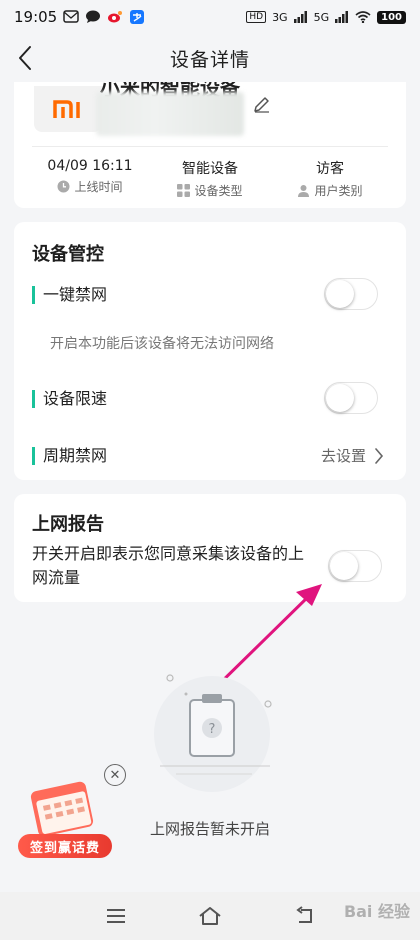 Image resolution: width=420 pixels, height=940 pixels. Describe the element at coordinates (376, 911) in the screenshot. I see `watermark: Bai 经验` at that location.